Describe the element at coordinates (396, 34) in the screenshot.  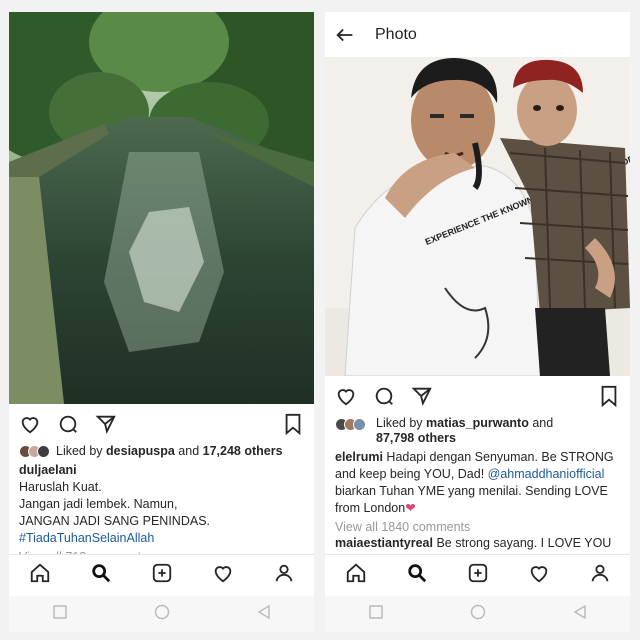
I see `page-title: Photo` at that location.